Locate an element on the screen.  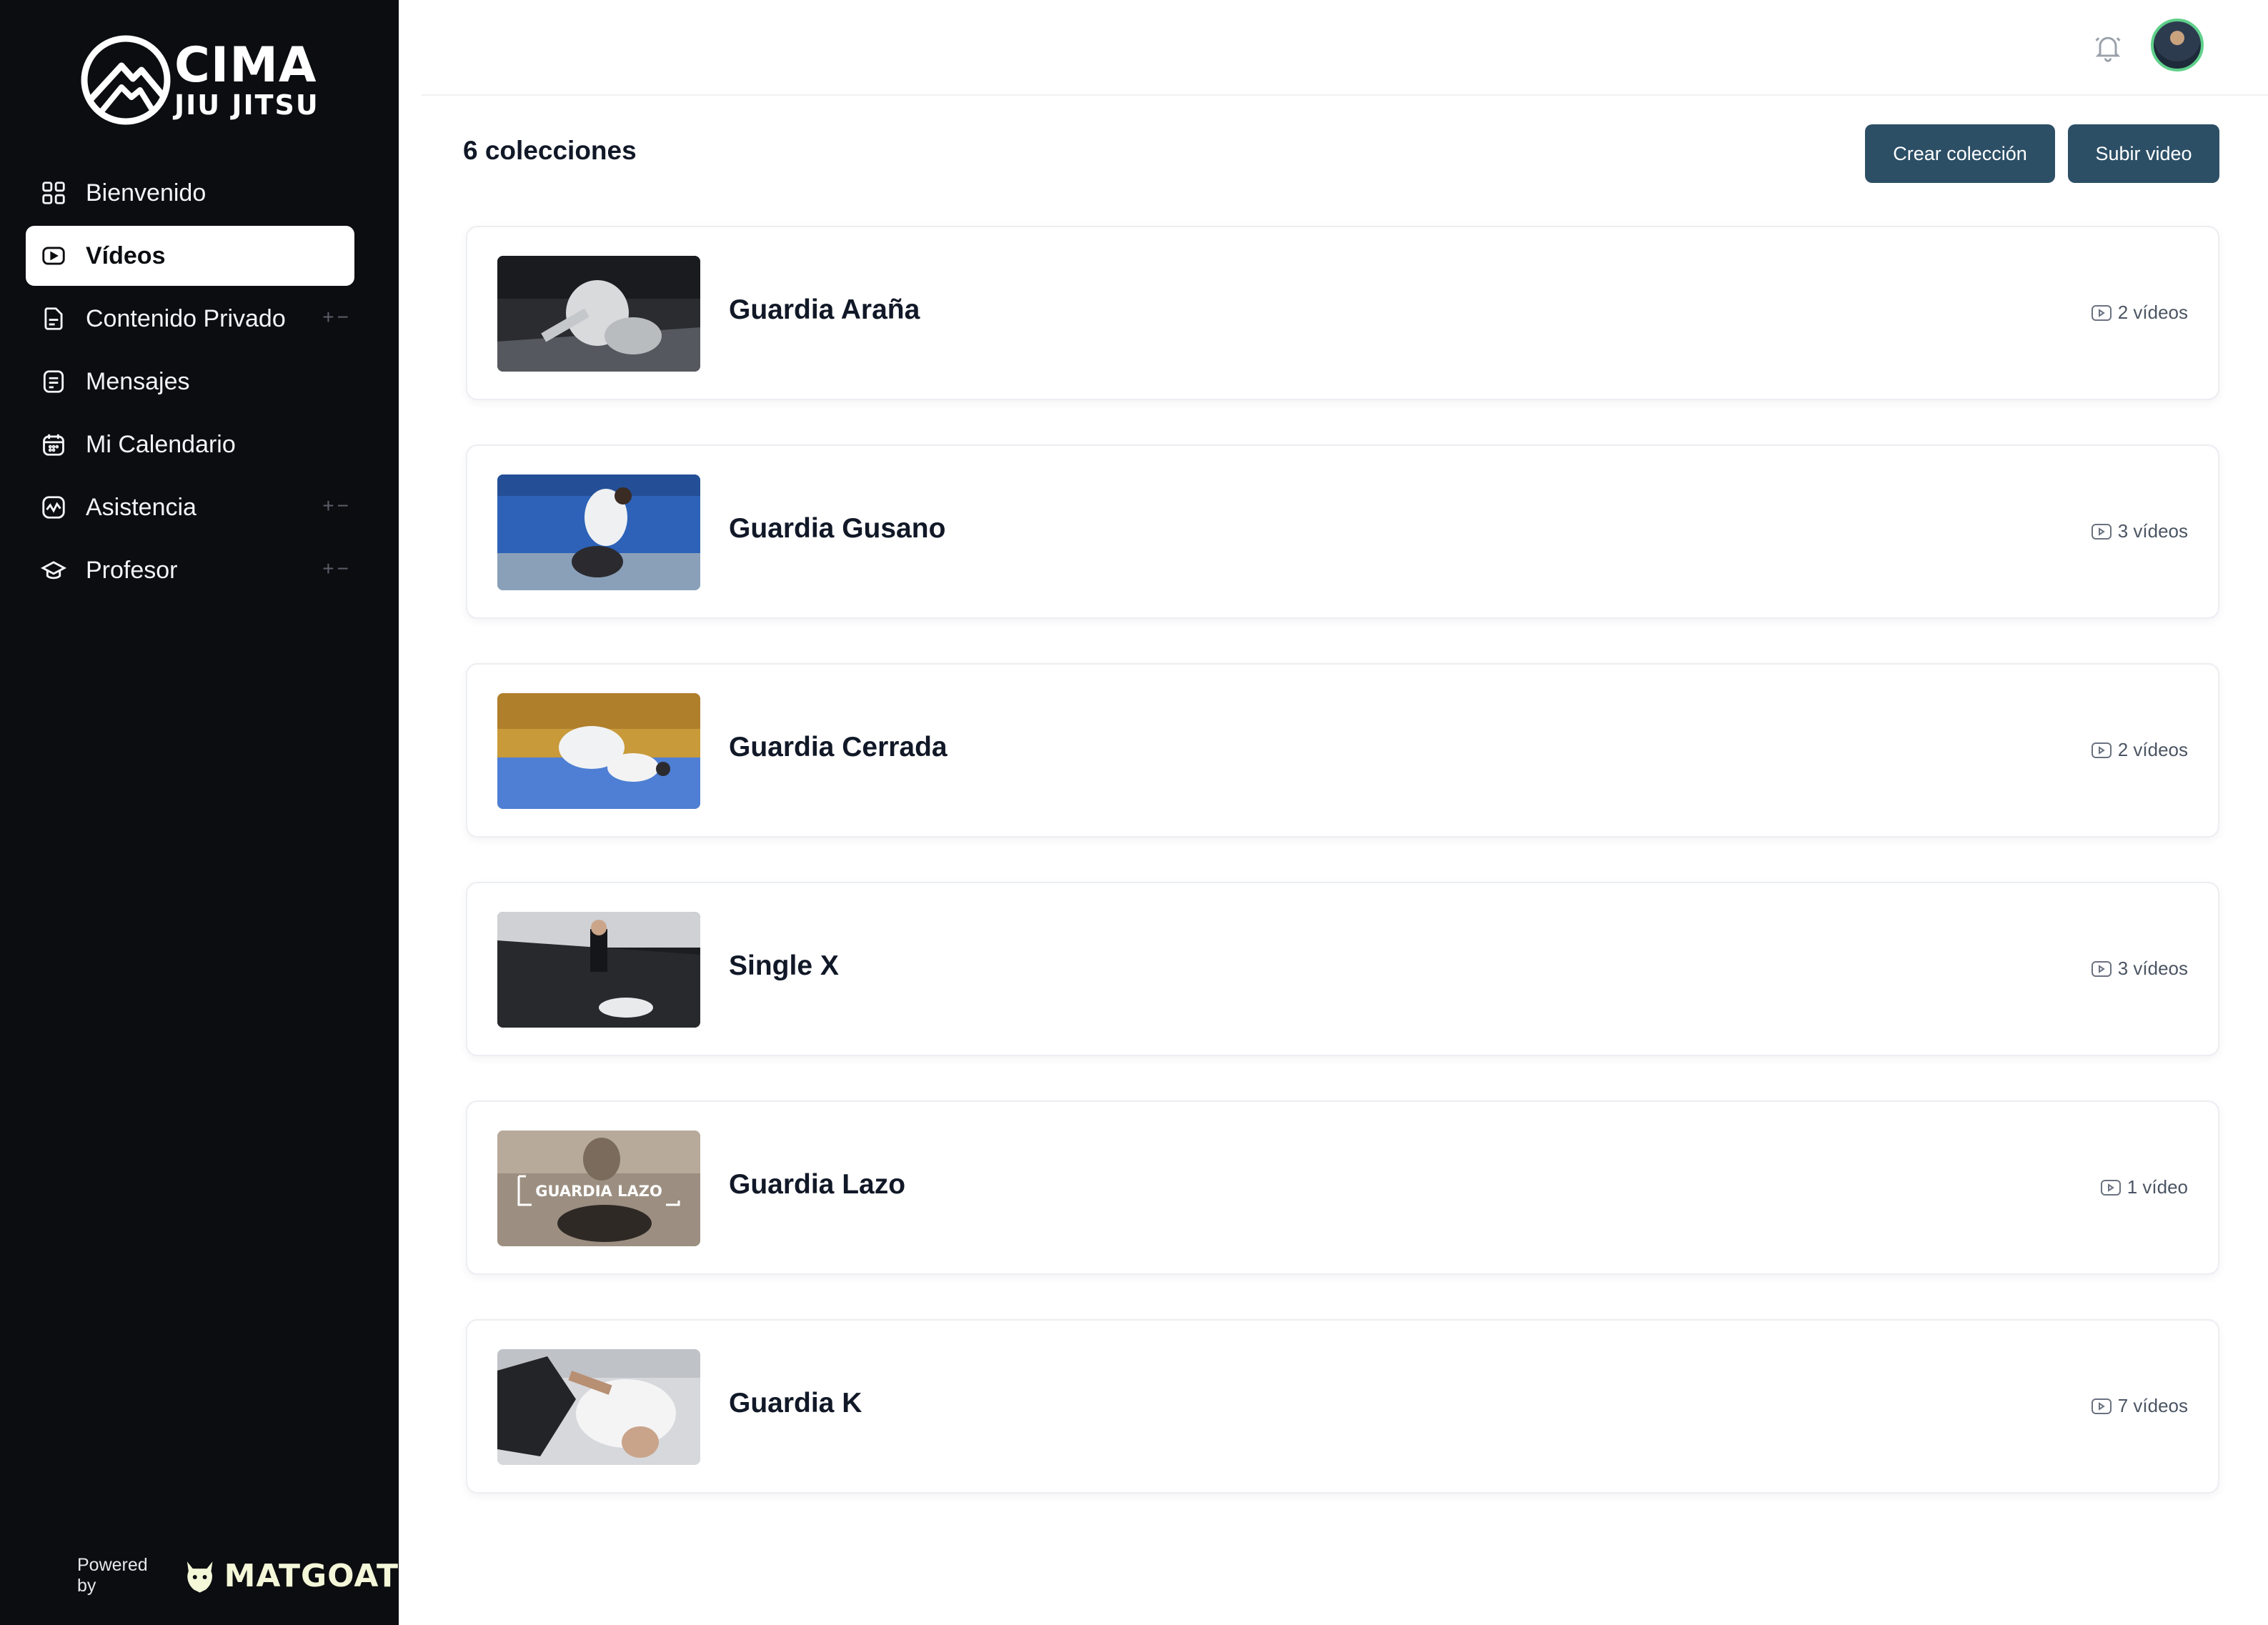
sidebar-item-mi-calendario: Mi Calendario is located at coordinates (190, 444).